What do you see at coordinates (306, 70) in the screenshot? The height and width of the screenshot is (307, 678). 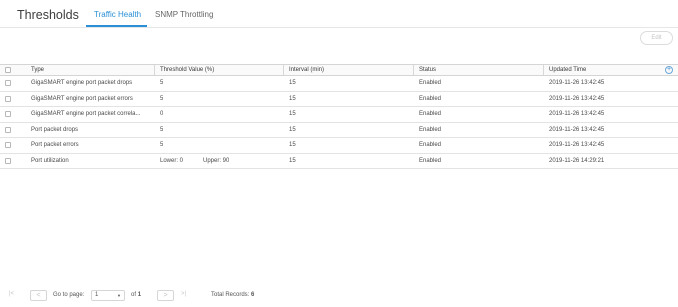 I see `column-header-interval: Interval (min)` at bounding box center [306, 70].